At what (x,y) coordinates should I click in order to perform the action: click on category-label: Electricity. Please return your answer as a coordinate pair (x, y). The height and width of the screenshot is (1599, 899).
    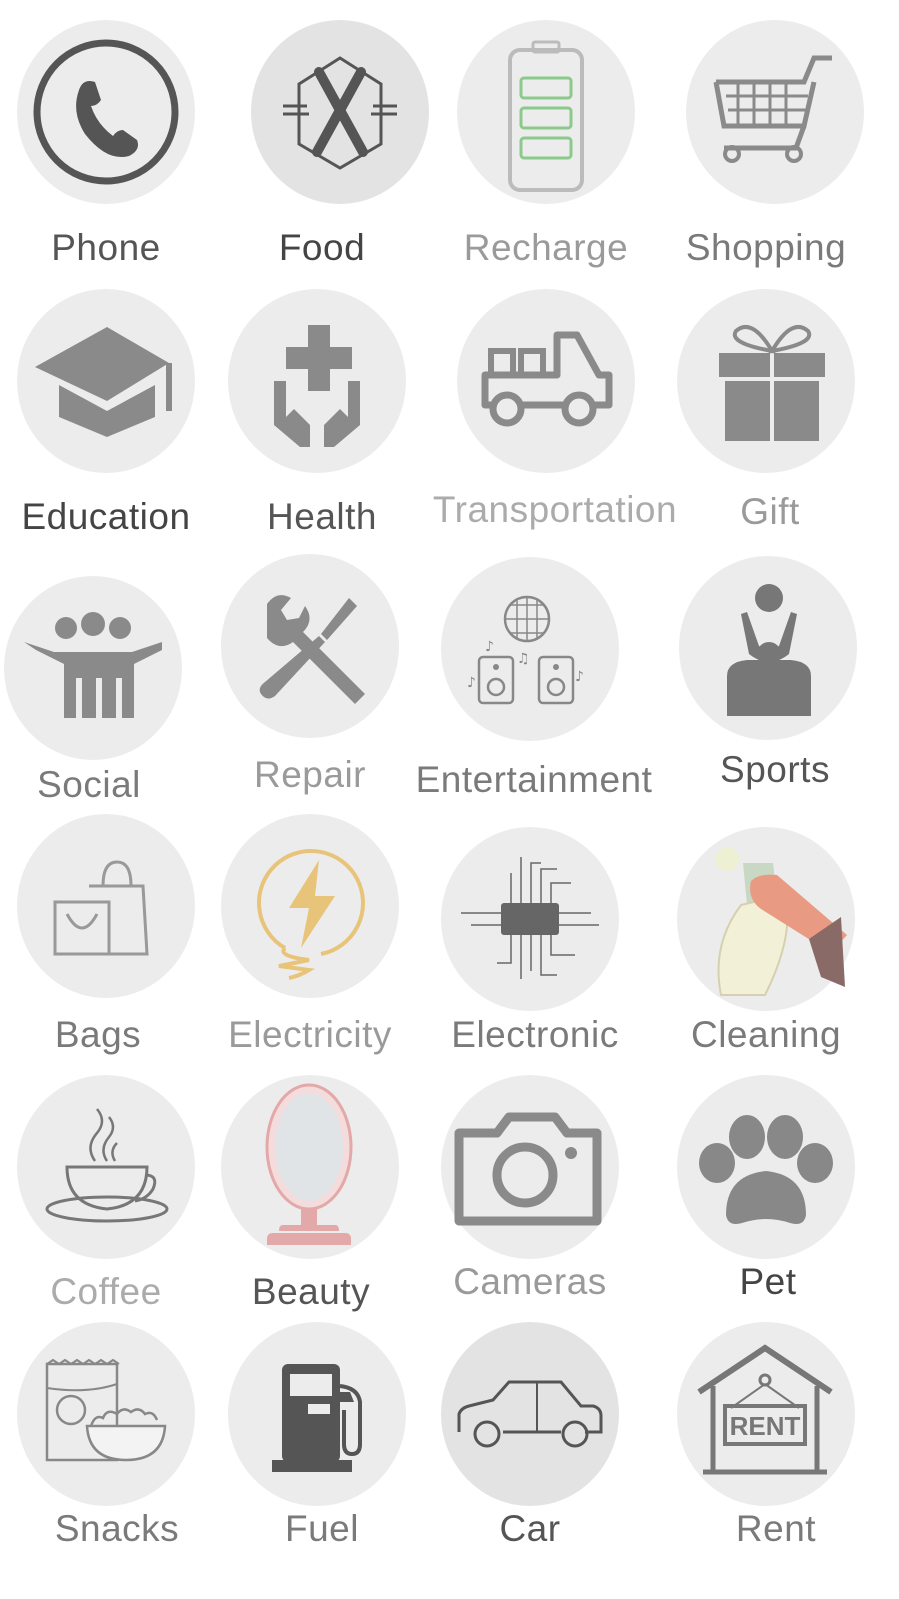
    Looking at the image, I should click on (310, 1034).